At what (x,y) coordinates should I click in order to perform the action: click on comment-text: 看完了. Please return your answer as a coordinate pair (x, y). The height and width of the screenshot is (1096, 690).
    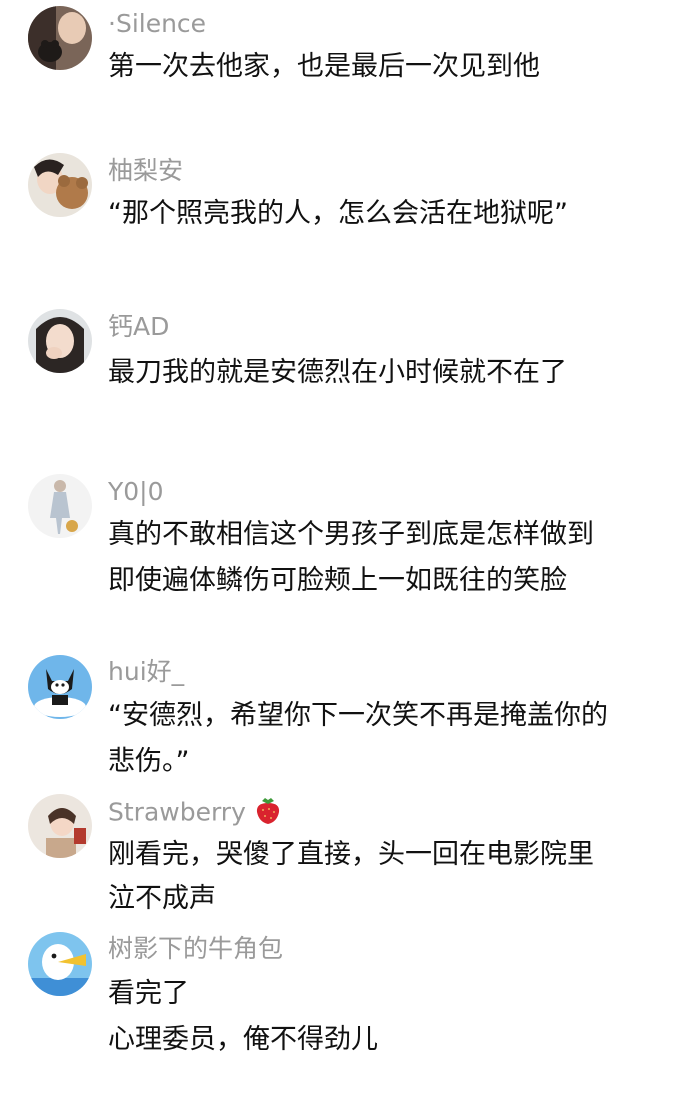
    Looking at the image, I should click on (148, 993).